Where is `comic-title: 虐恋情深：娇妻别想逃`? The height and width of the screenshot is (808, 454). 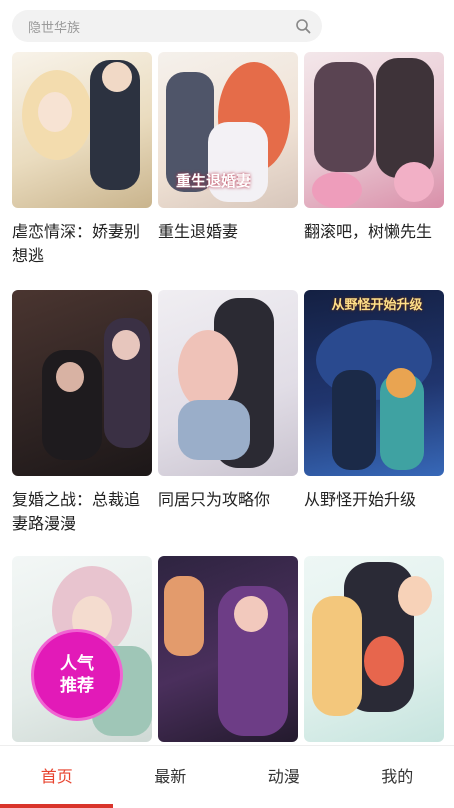
comic-title: 虐恋情深：娇妻别想逃 is located at coordinates (82, 244).